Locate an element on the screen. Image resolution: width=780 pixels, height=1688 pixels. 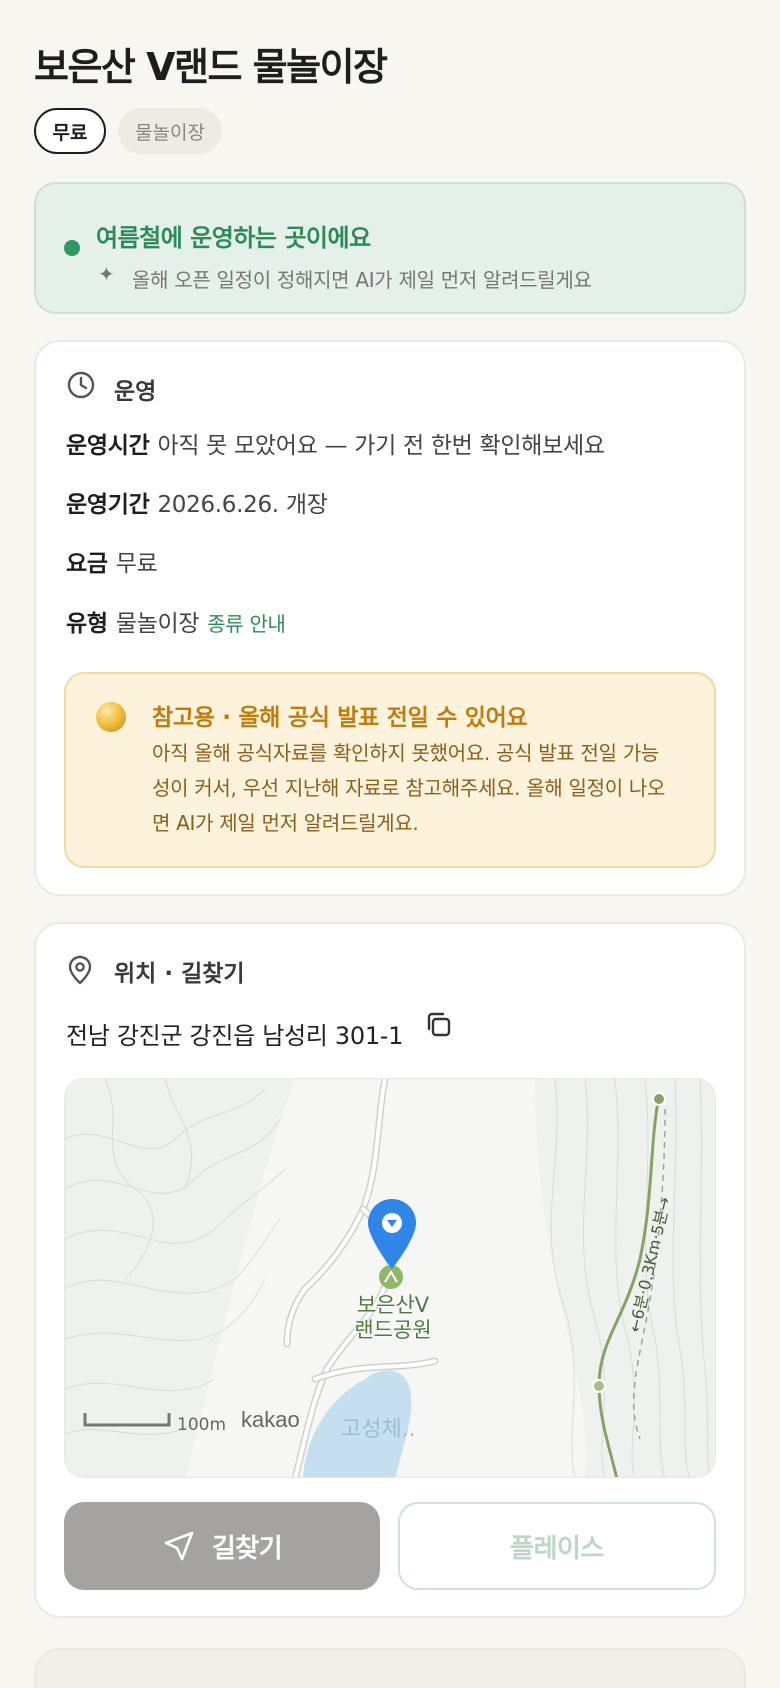
season-headline: 여름철에 운영하는 곳이에요 is located at coordinates (233, 238).